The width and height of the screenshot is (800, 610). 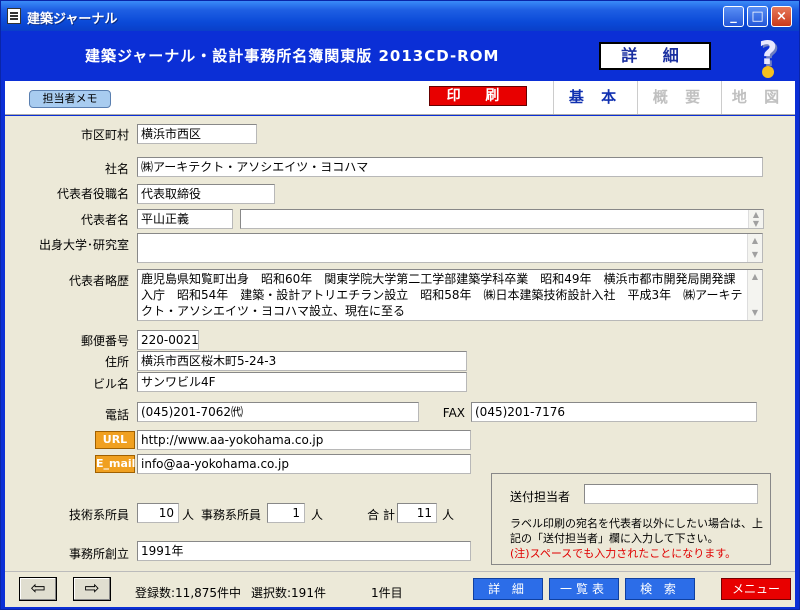 What do you see at coordinates (158, 513) in the screenshot?
I see `tech-staff-field: 10` at bounding box center [158, 513].